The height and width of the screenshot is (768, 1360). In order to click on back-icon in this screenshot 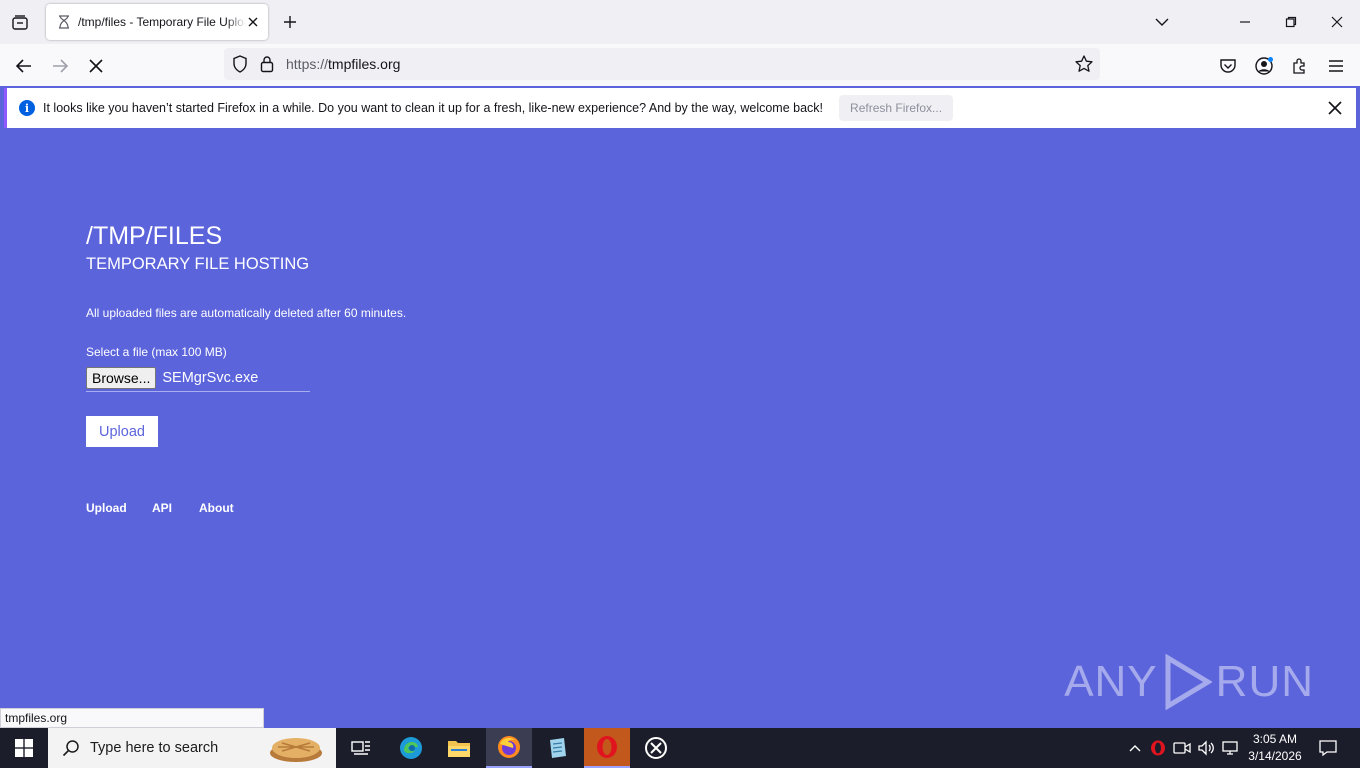, I will do `click(24, 66)`.